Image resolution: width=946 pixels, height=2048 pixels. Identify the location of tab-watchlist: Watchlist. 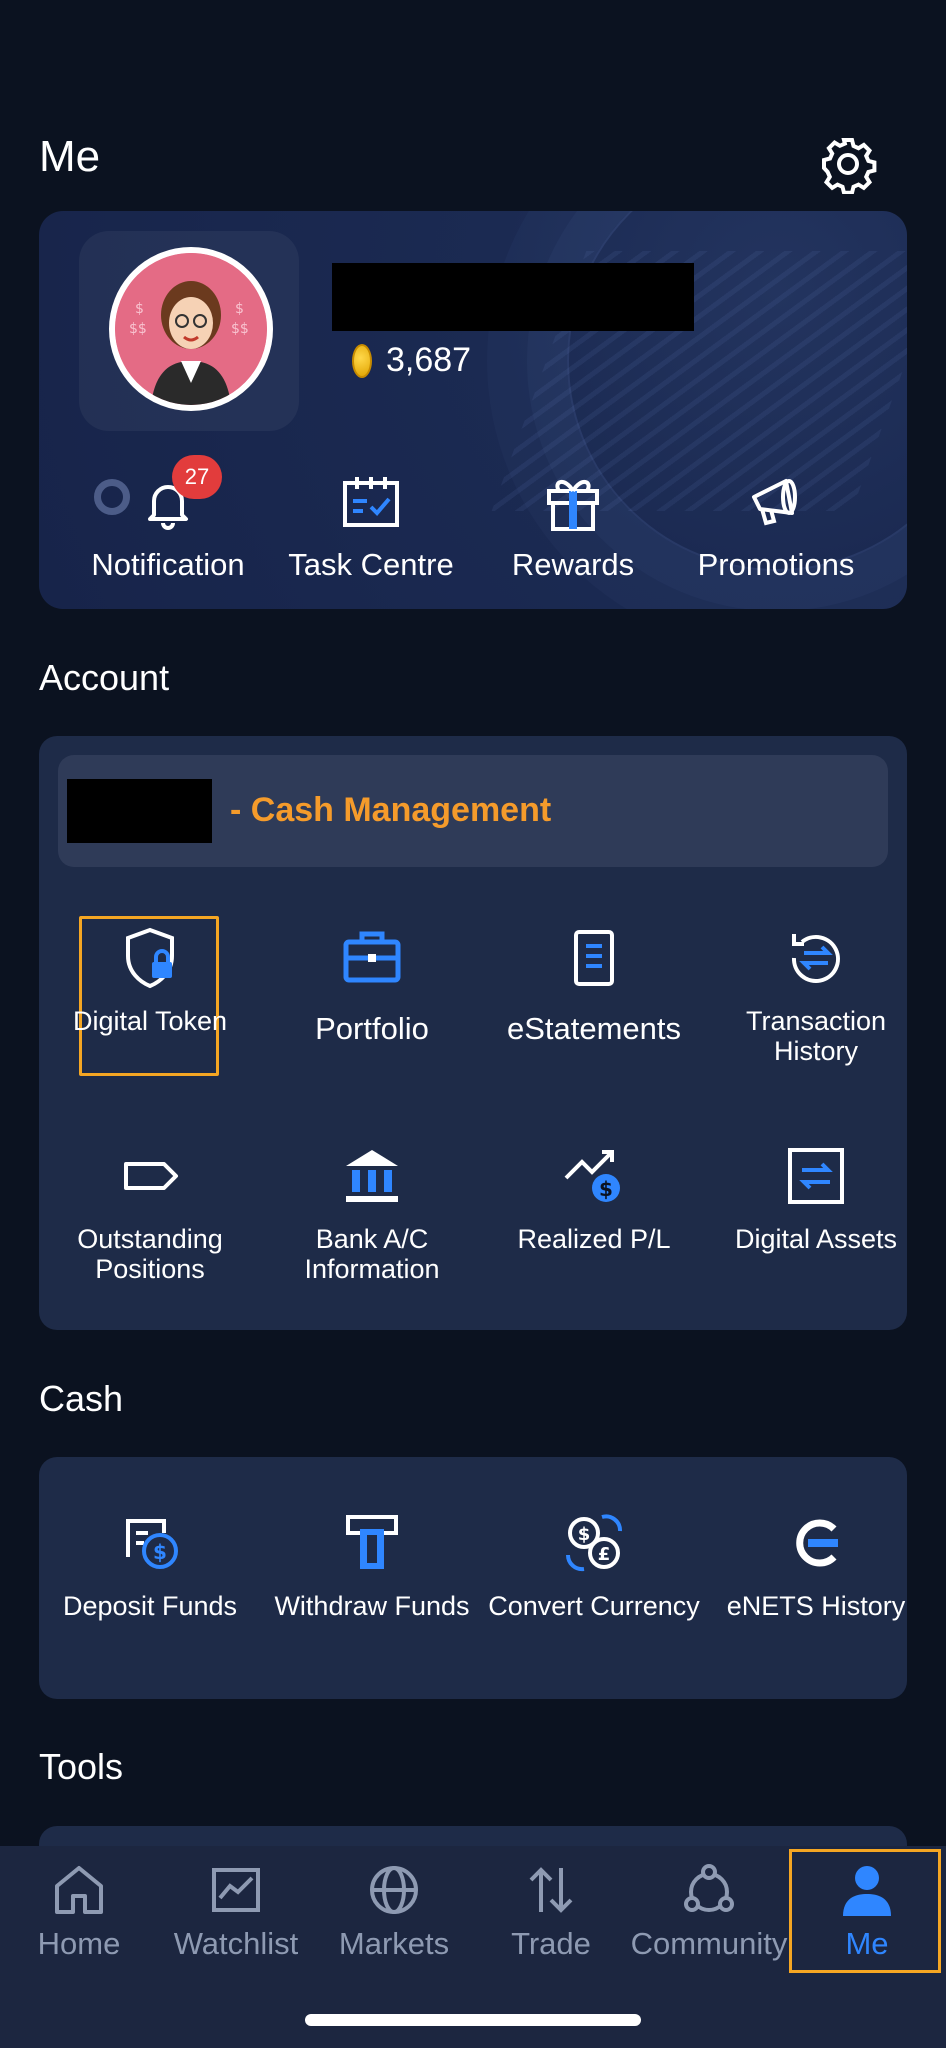
(236, 1911).